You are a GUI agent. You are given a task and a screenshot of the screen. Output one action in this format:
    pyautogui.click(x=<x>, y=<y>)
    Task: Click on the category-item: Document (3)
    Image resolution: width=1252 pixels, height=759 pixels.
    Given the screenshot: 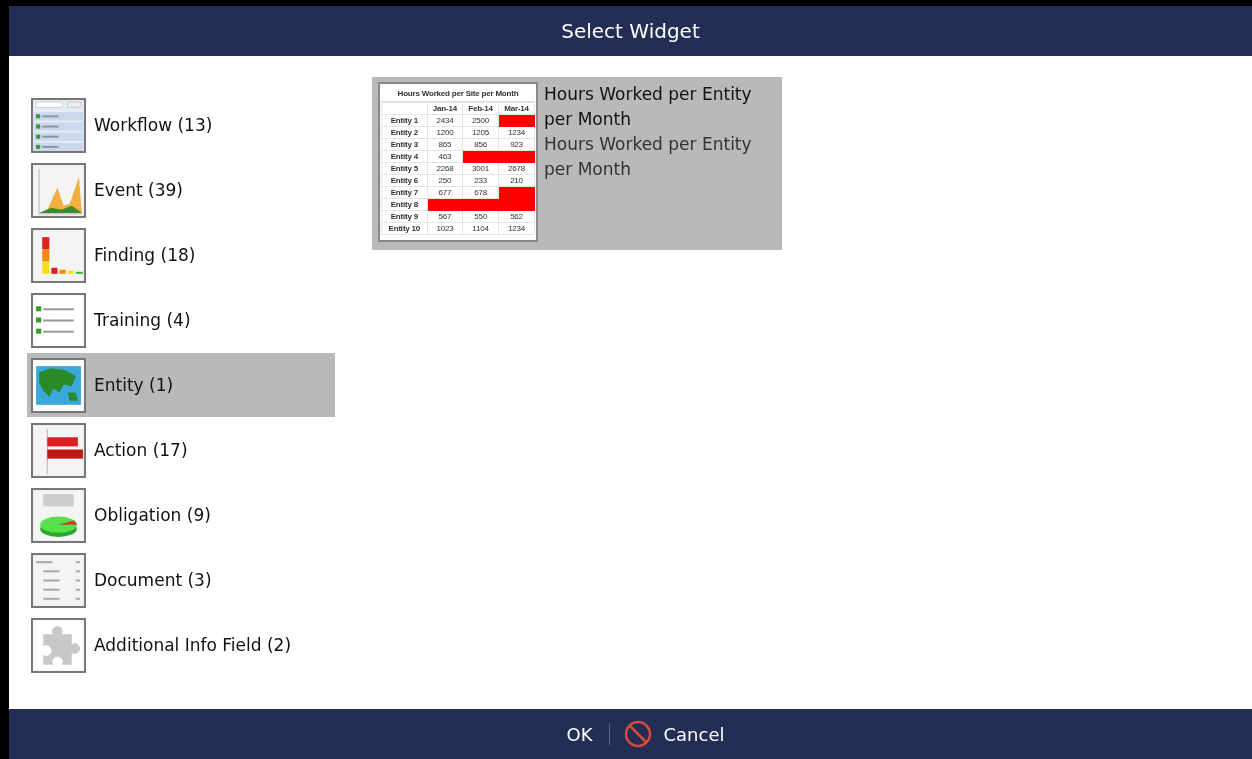 What is the action you would take?
    pyautogui.click(x=181, y=580)
    